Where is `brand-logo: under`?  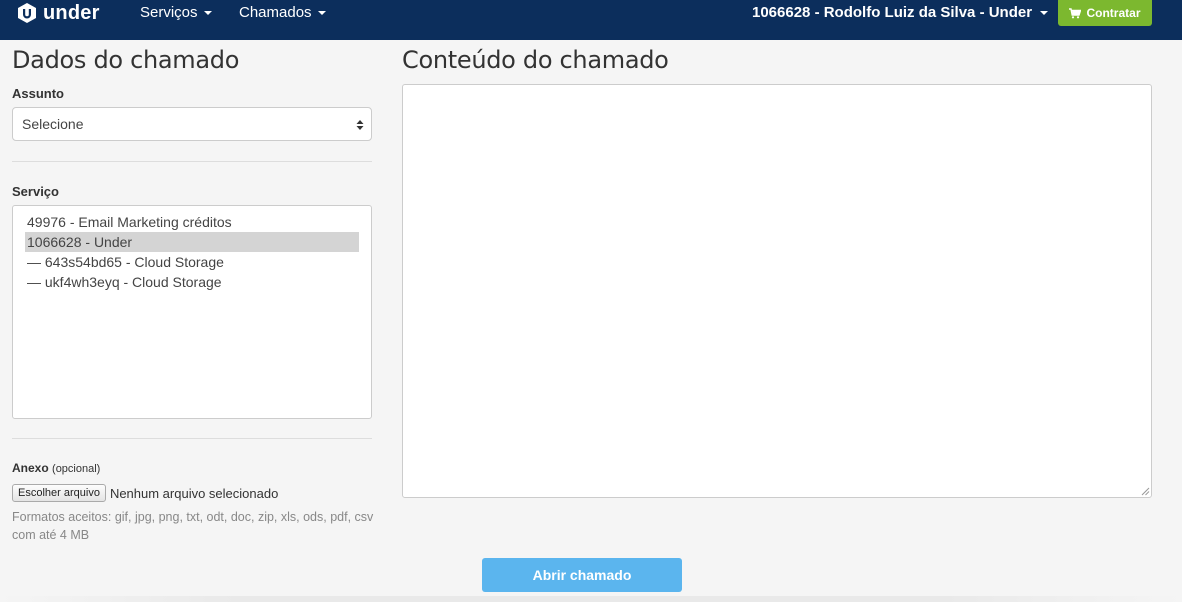
brand-logo: under is located at coordinates (58, 13).